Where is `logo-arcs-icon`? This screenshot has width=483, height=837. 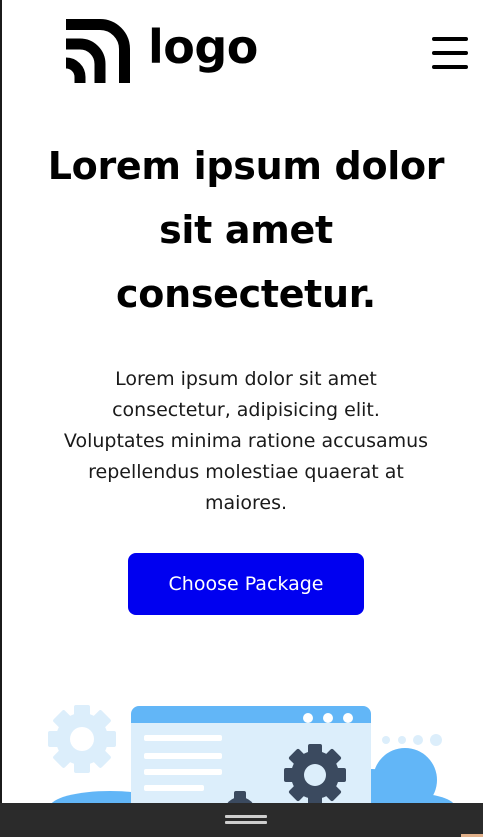 logo-arcs-icon is located at coordinates (98, 51).